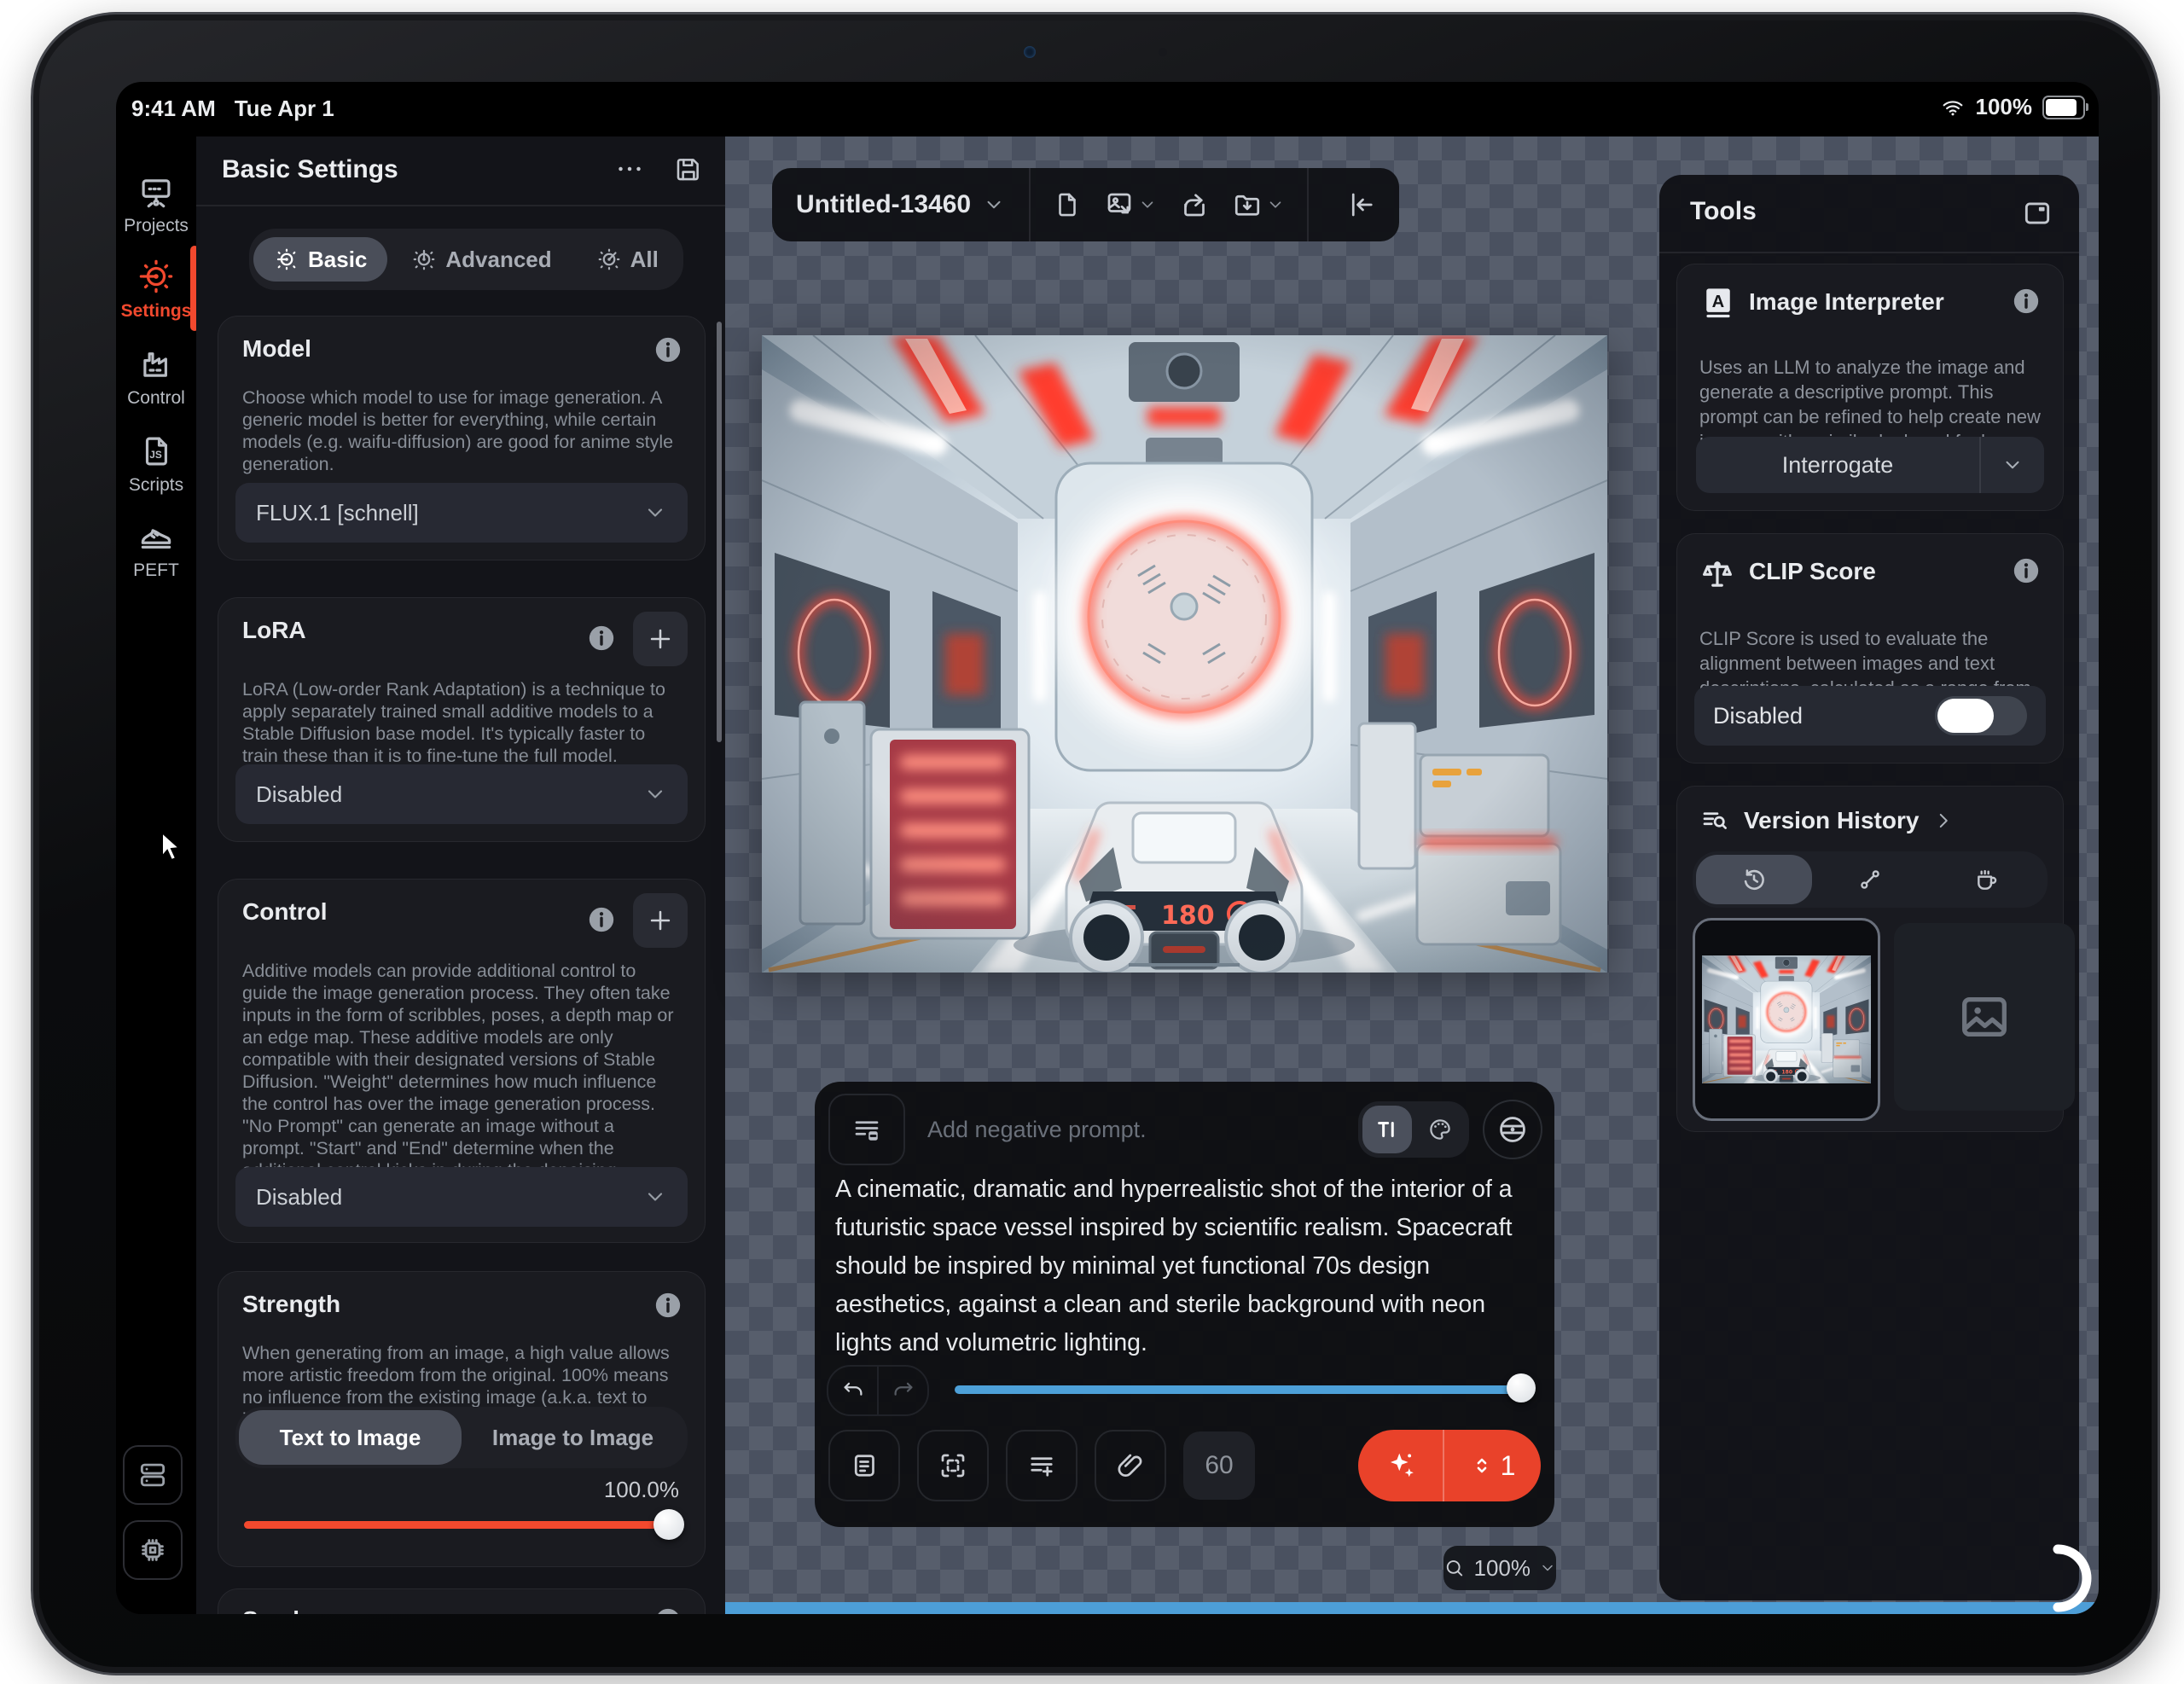 Image resolution: width=2184 pixels, height=1684 pixels. Describe the element at coordinates (866, 1129) in the screenshot. I see `negative-prompt-button` at that location.